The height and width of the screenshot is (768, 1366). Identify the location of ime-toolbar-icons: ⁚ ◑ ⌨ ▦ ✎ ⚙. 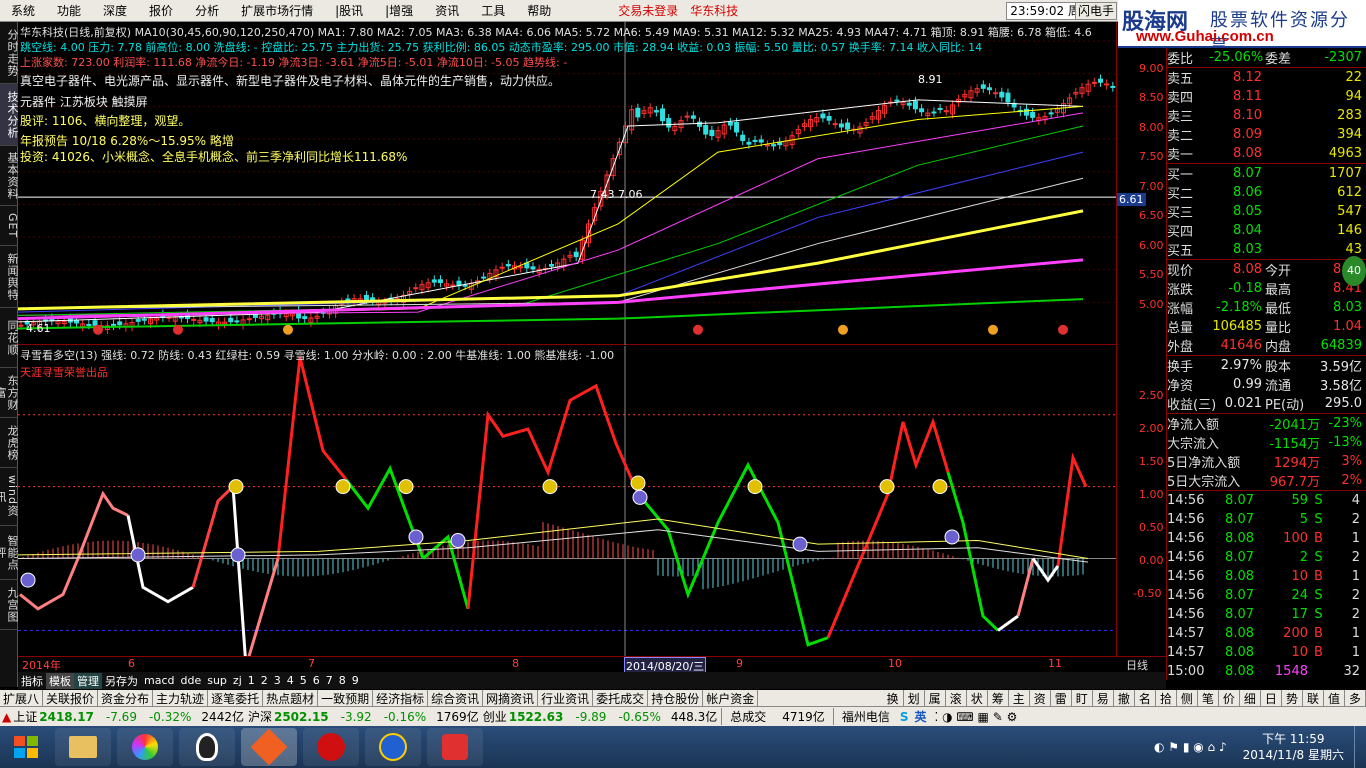
(976, 717).